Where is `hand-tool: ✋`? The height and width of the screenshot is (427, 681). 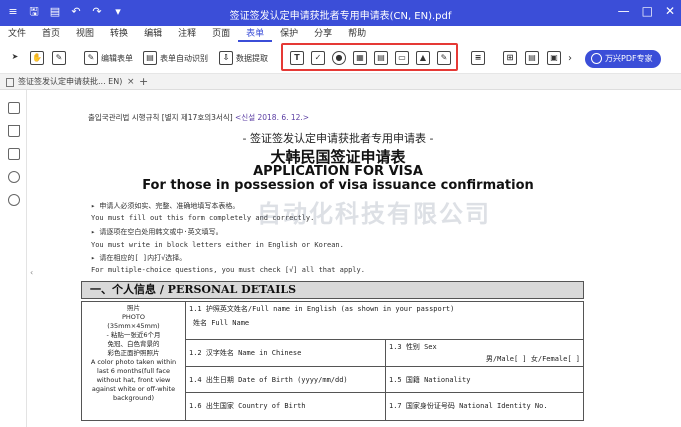 hand-tool: ✋ is located at coordinates (37, 58).